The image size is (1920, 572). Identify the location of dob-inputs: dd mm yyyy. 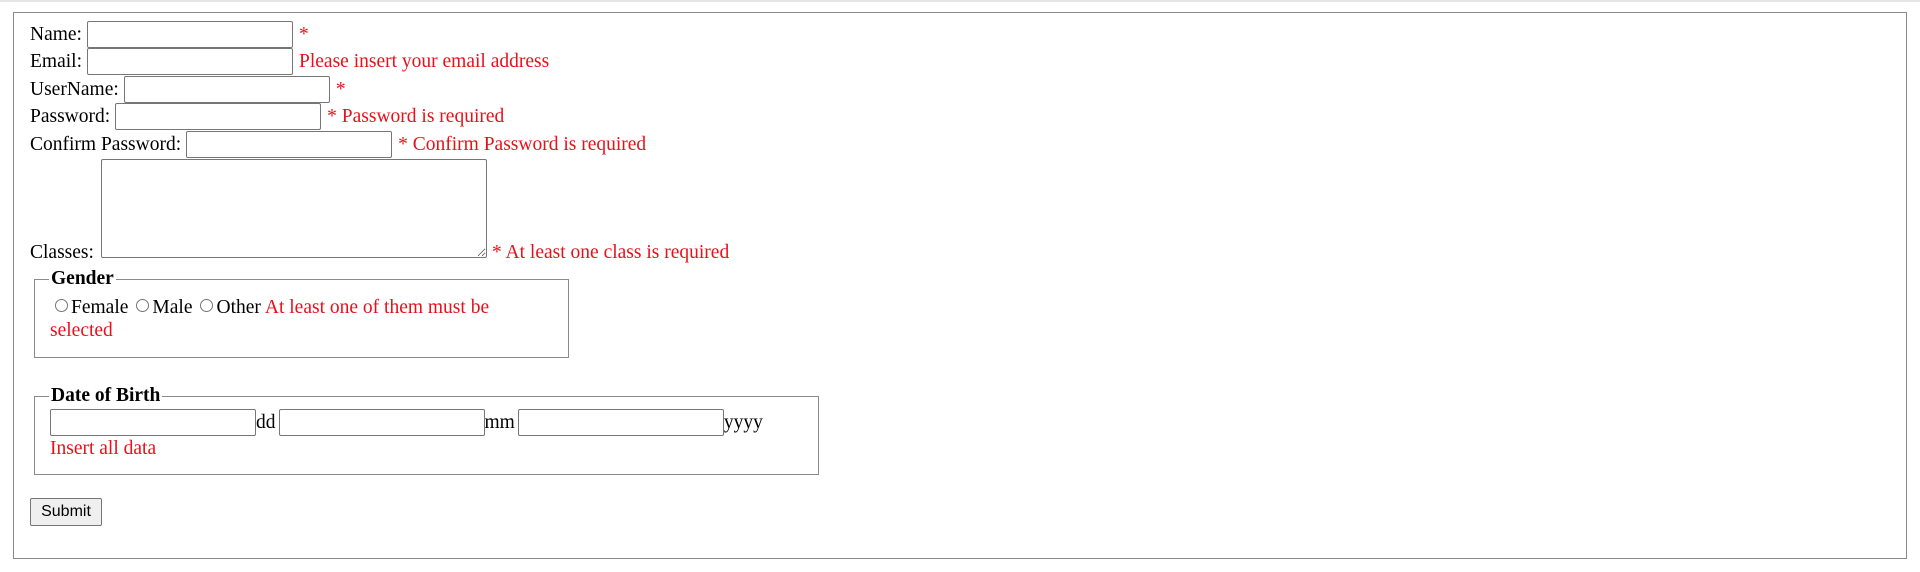
(406, 422).